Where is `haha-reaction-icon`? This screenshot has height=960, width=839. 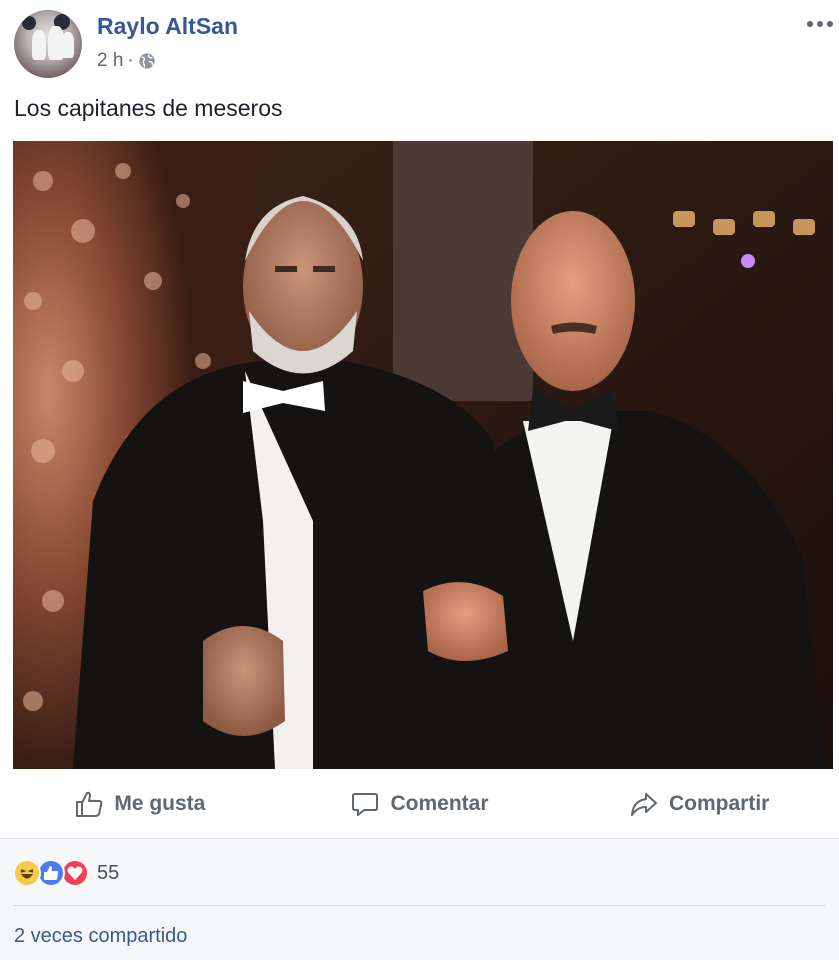 haha-reaction-icon is located at coordinates (27, 873).